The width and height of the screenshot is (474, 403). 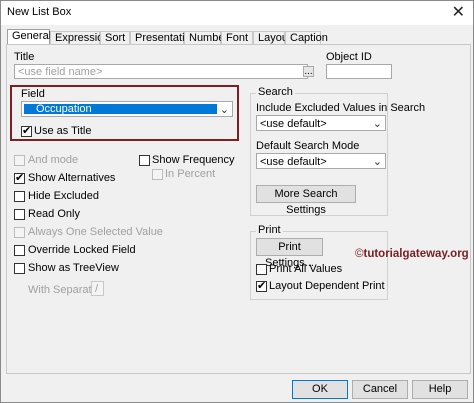 What do you see at coordinates (349, 57) in the screenshot?
I see `object-id-label: Object ID` at bounding box center [349, 57].